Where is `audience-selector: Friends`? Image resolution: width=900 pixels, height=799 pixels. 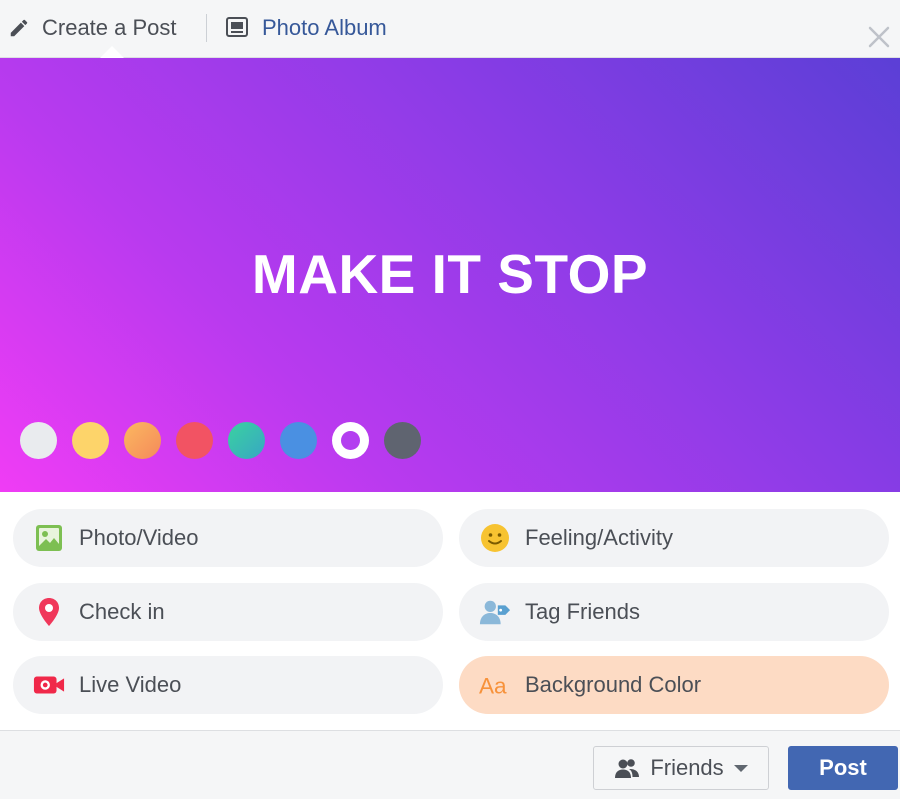
audience-selector: Friends is located at coordinates (681, 768).